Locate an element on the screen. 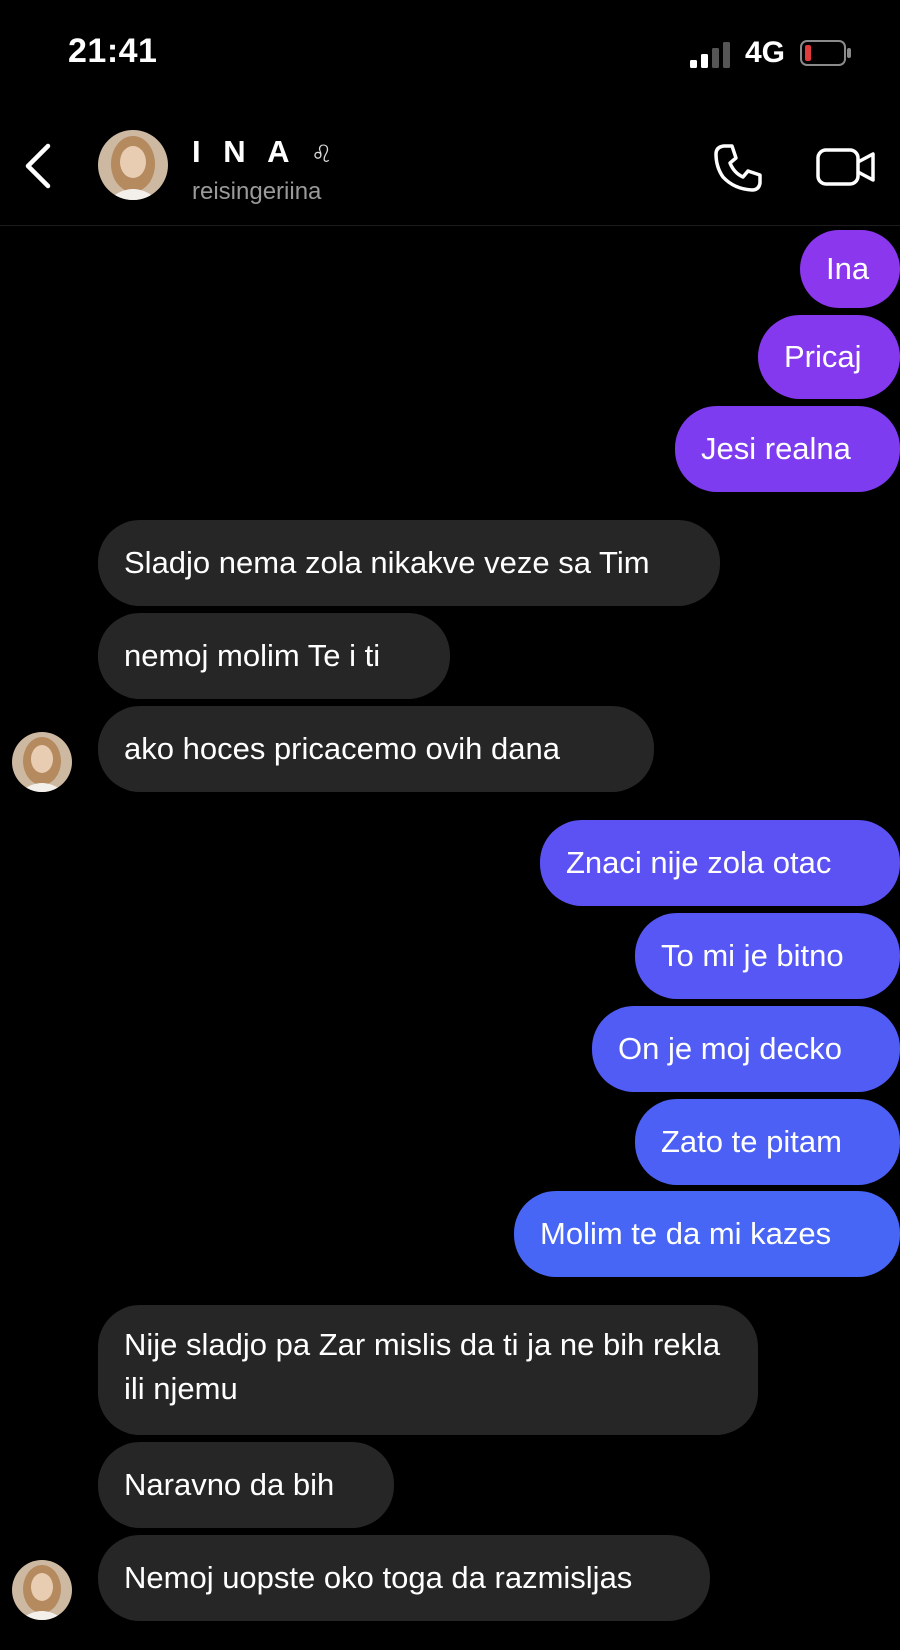 The width and height of the screenshot is (900, 1650). video-camera-icon is located at coordinates (846, 167).